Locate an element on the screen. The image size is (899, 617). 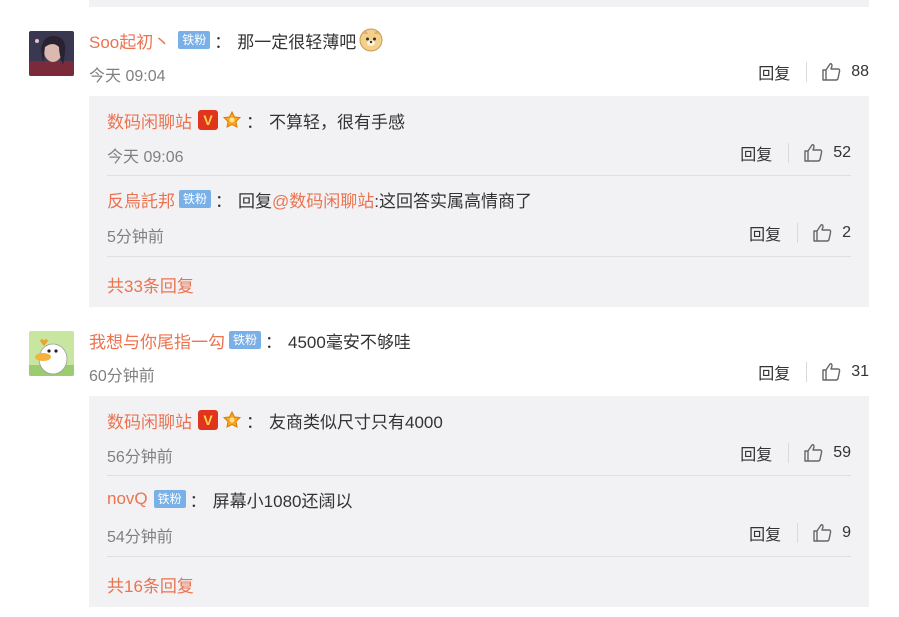
like-button: 59 is located at coordinates (827, 453).